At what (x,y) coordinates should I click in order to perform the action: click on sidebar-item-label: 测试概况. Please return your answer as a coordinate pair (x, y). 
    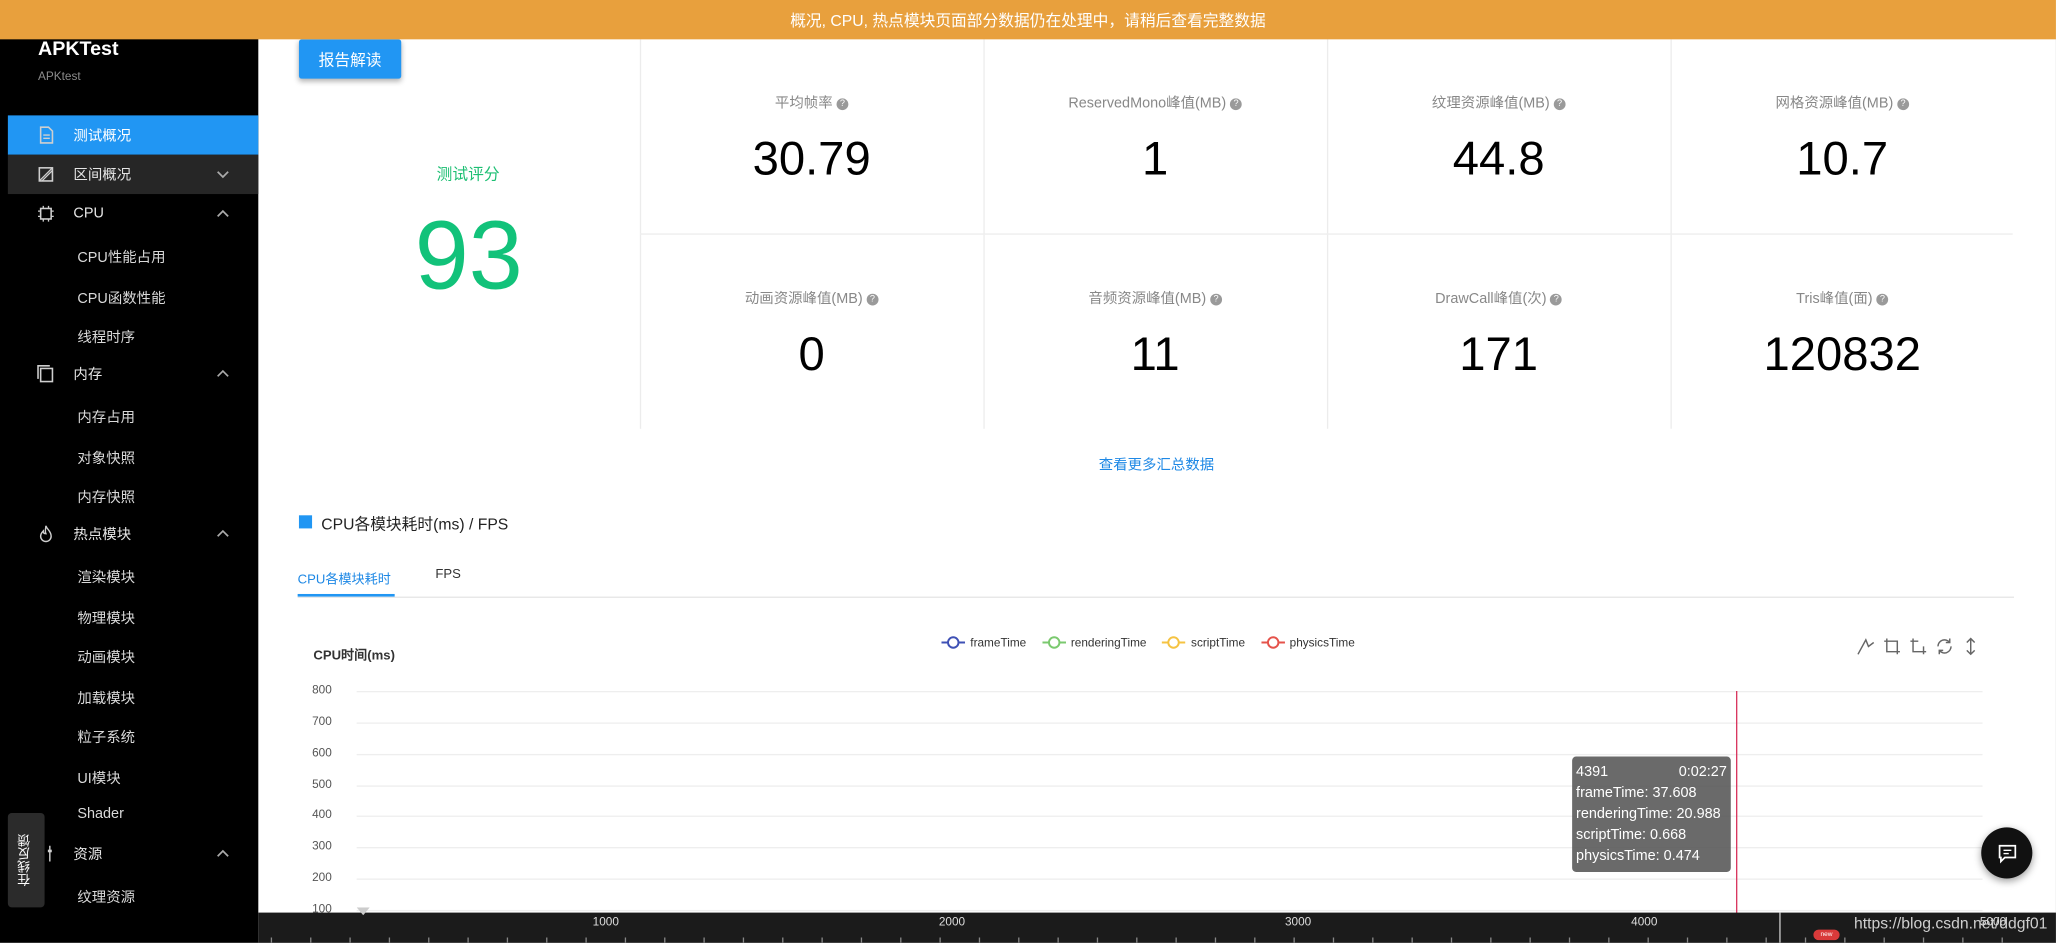
    Looking at the image, I should click on (102, 136).